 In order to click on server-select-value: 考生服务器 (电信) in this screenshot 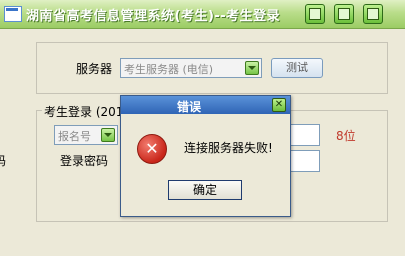, I will do `click(169, 69)`.